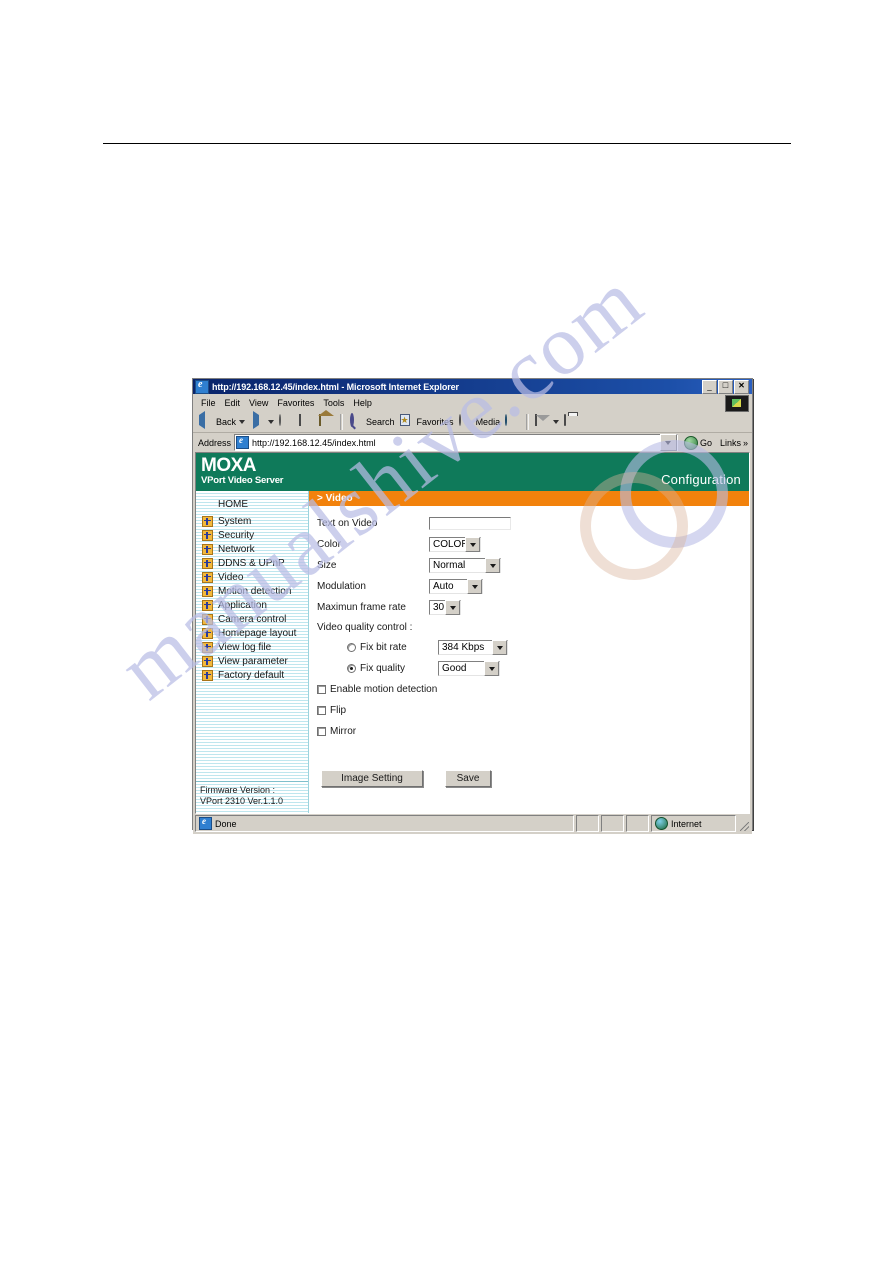 The image size is (893, 1263). What do you see at coordinates (686, 823) in the screenshot?
I see `security-zone-label: Internet` at bounding box center [686, 823].